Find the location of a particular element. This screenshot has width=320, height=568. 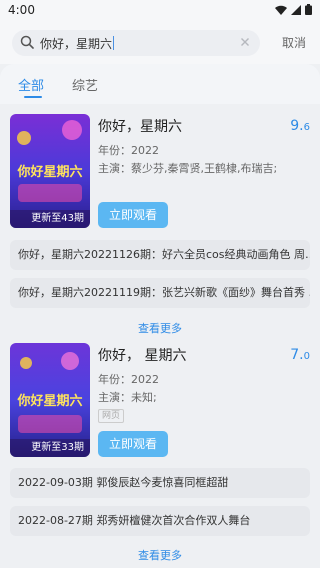

status-icons is located at coordinates (293, 9).